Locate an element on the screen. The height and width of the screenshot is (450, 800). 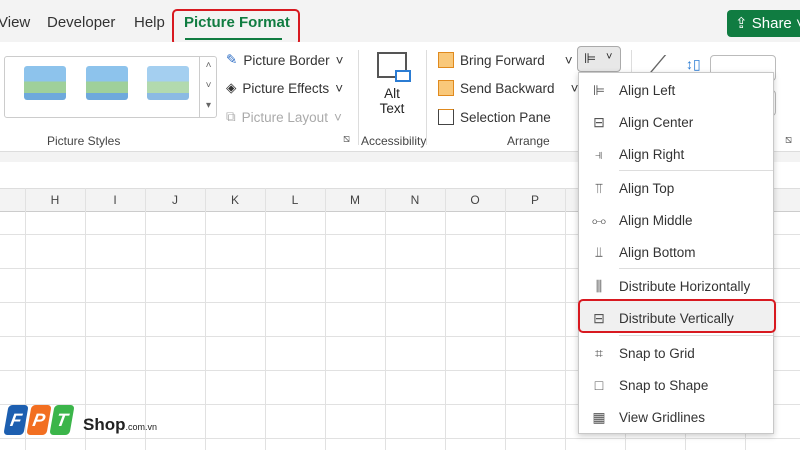
selection-pane-button: Selection Pane is located at coordinates (494, 117).